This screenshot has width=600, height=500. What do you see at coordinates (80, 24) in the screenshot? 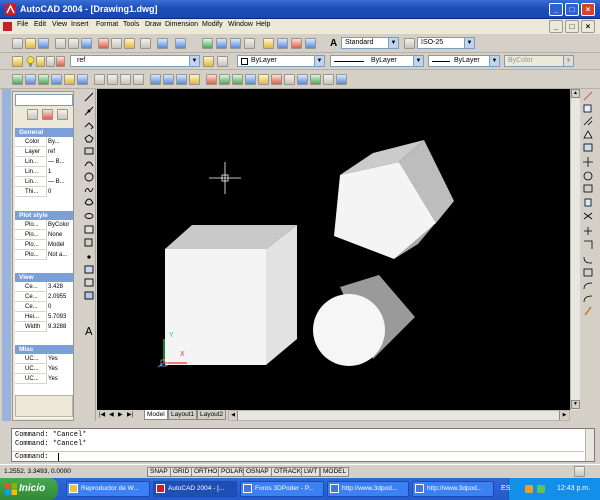
I see `menu-insert: Insert` at bounding box center [80, 24].